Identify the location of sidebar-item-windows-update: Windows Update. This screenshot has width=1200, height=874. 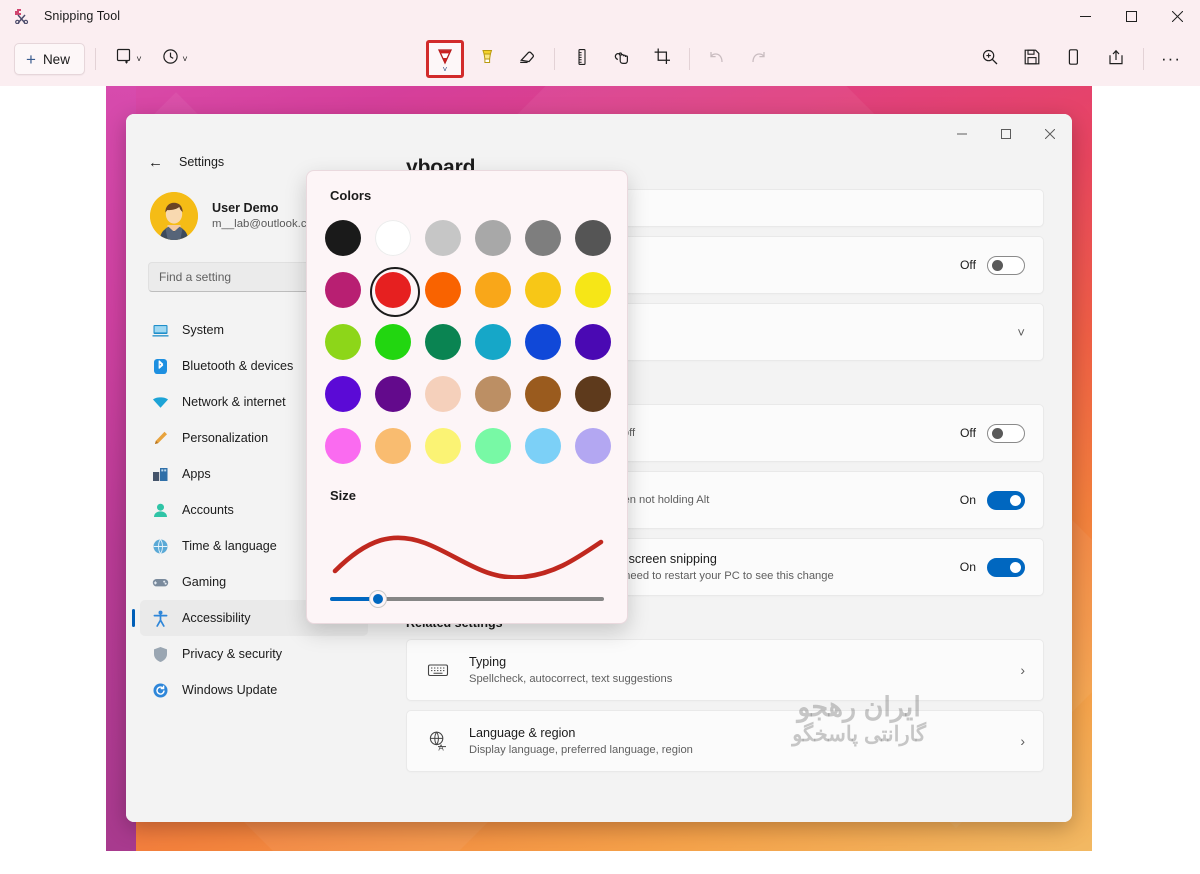
(254, 690).